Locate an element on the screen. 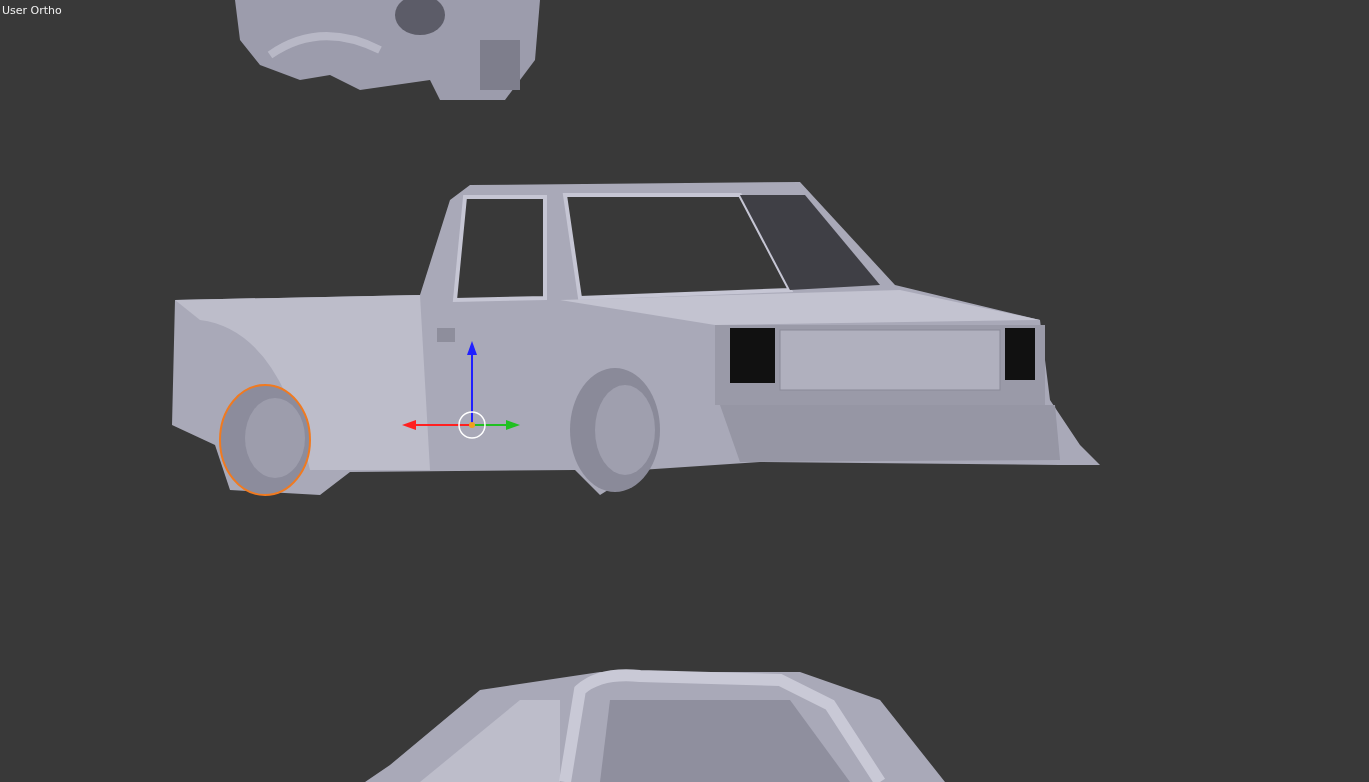 The height and width of the screenshot is (782, 1369). view-label: User Ortho is located at coordinates (32, 10).